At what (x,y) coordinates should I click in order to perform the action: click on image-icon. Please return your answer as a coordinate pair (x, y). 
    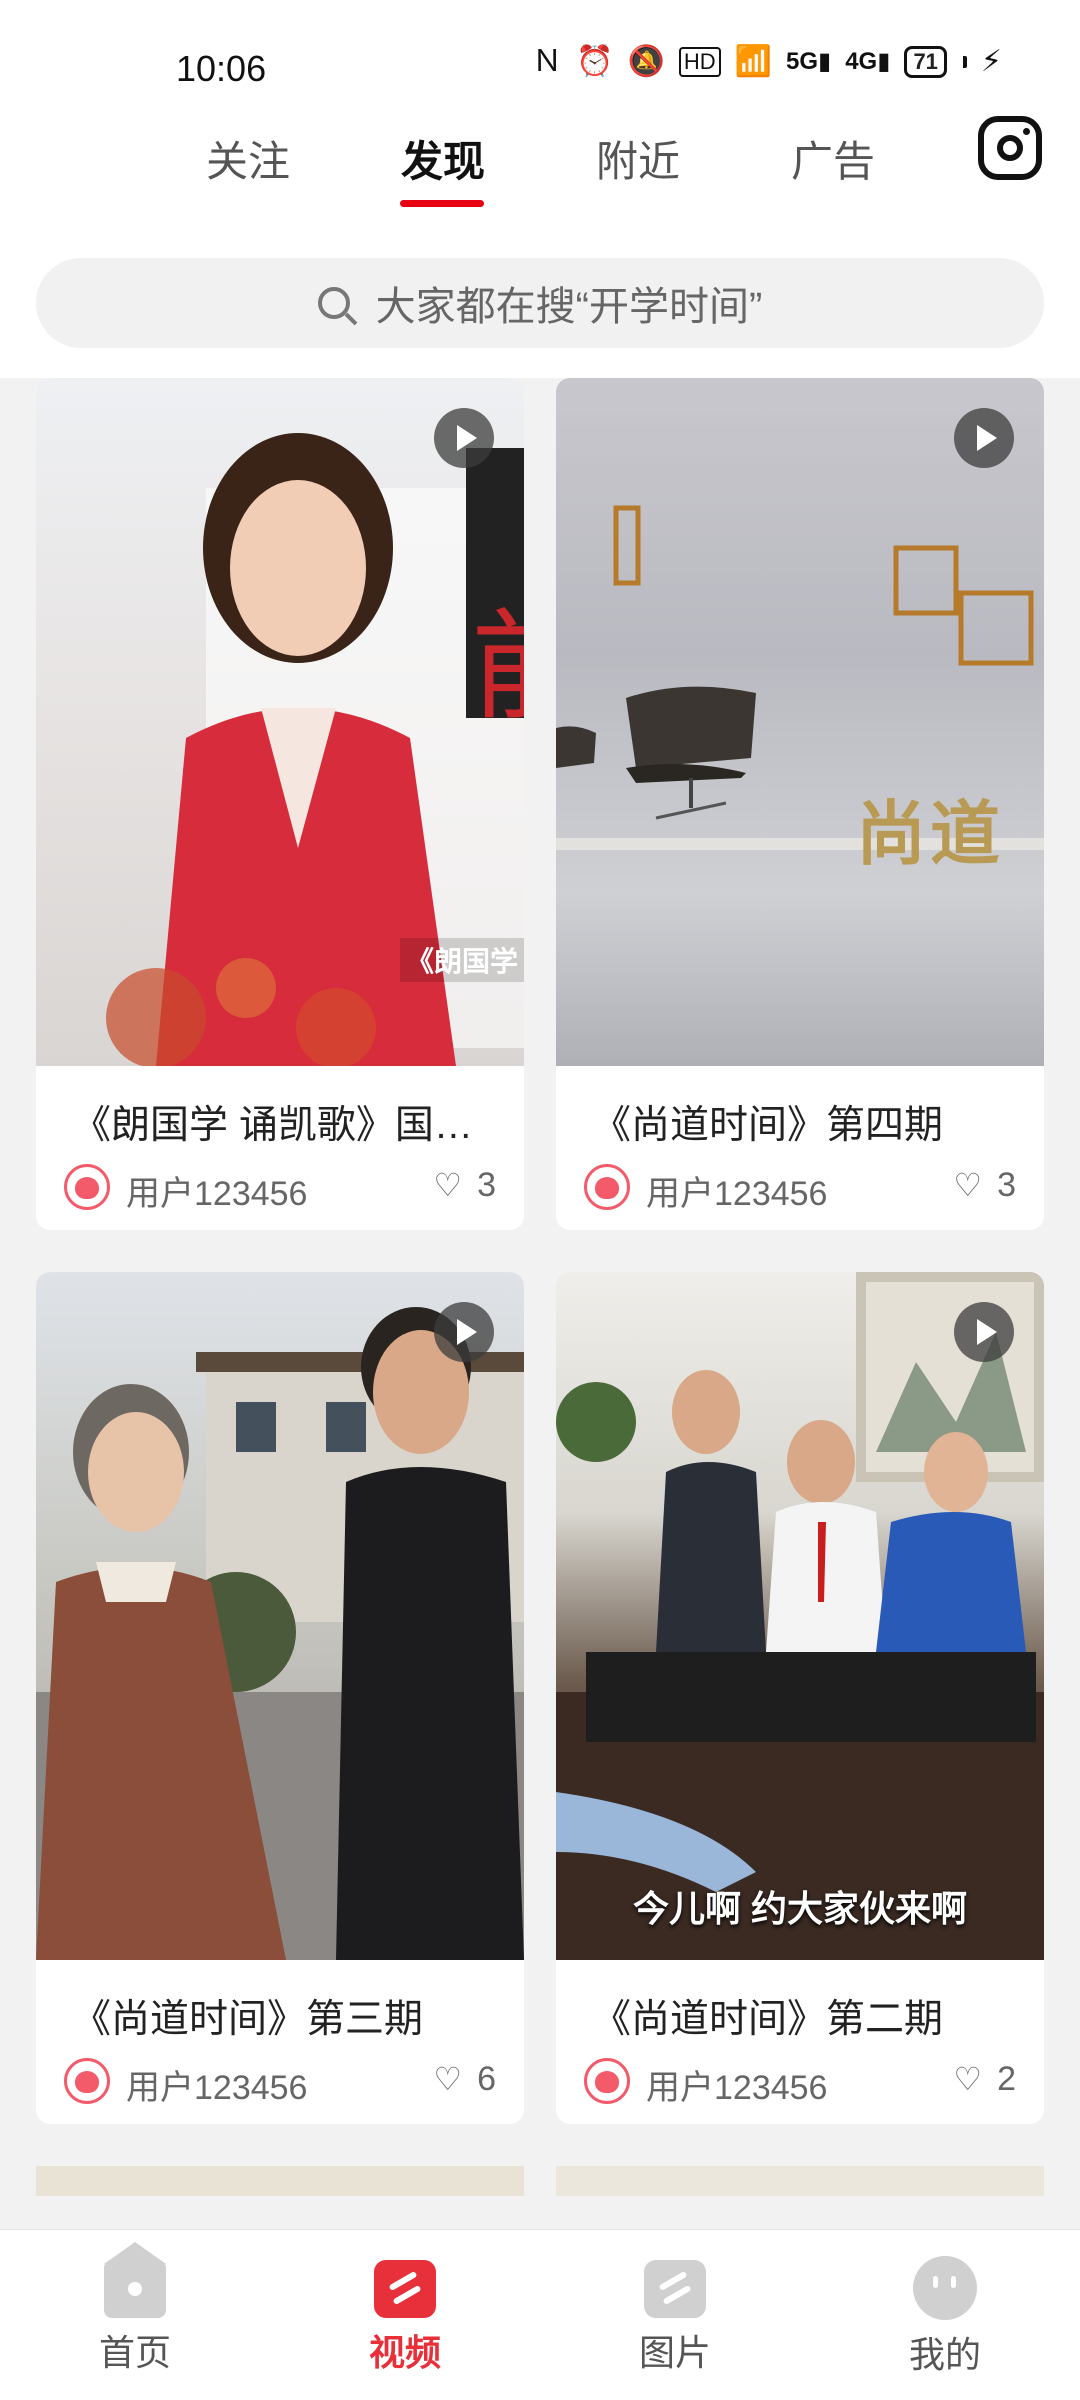
    Looking at the image, I should click on (675, 2289).